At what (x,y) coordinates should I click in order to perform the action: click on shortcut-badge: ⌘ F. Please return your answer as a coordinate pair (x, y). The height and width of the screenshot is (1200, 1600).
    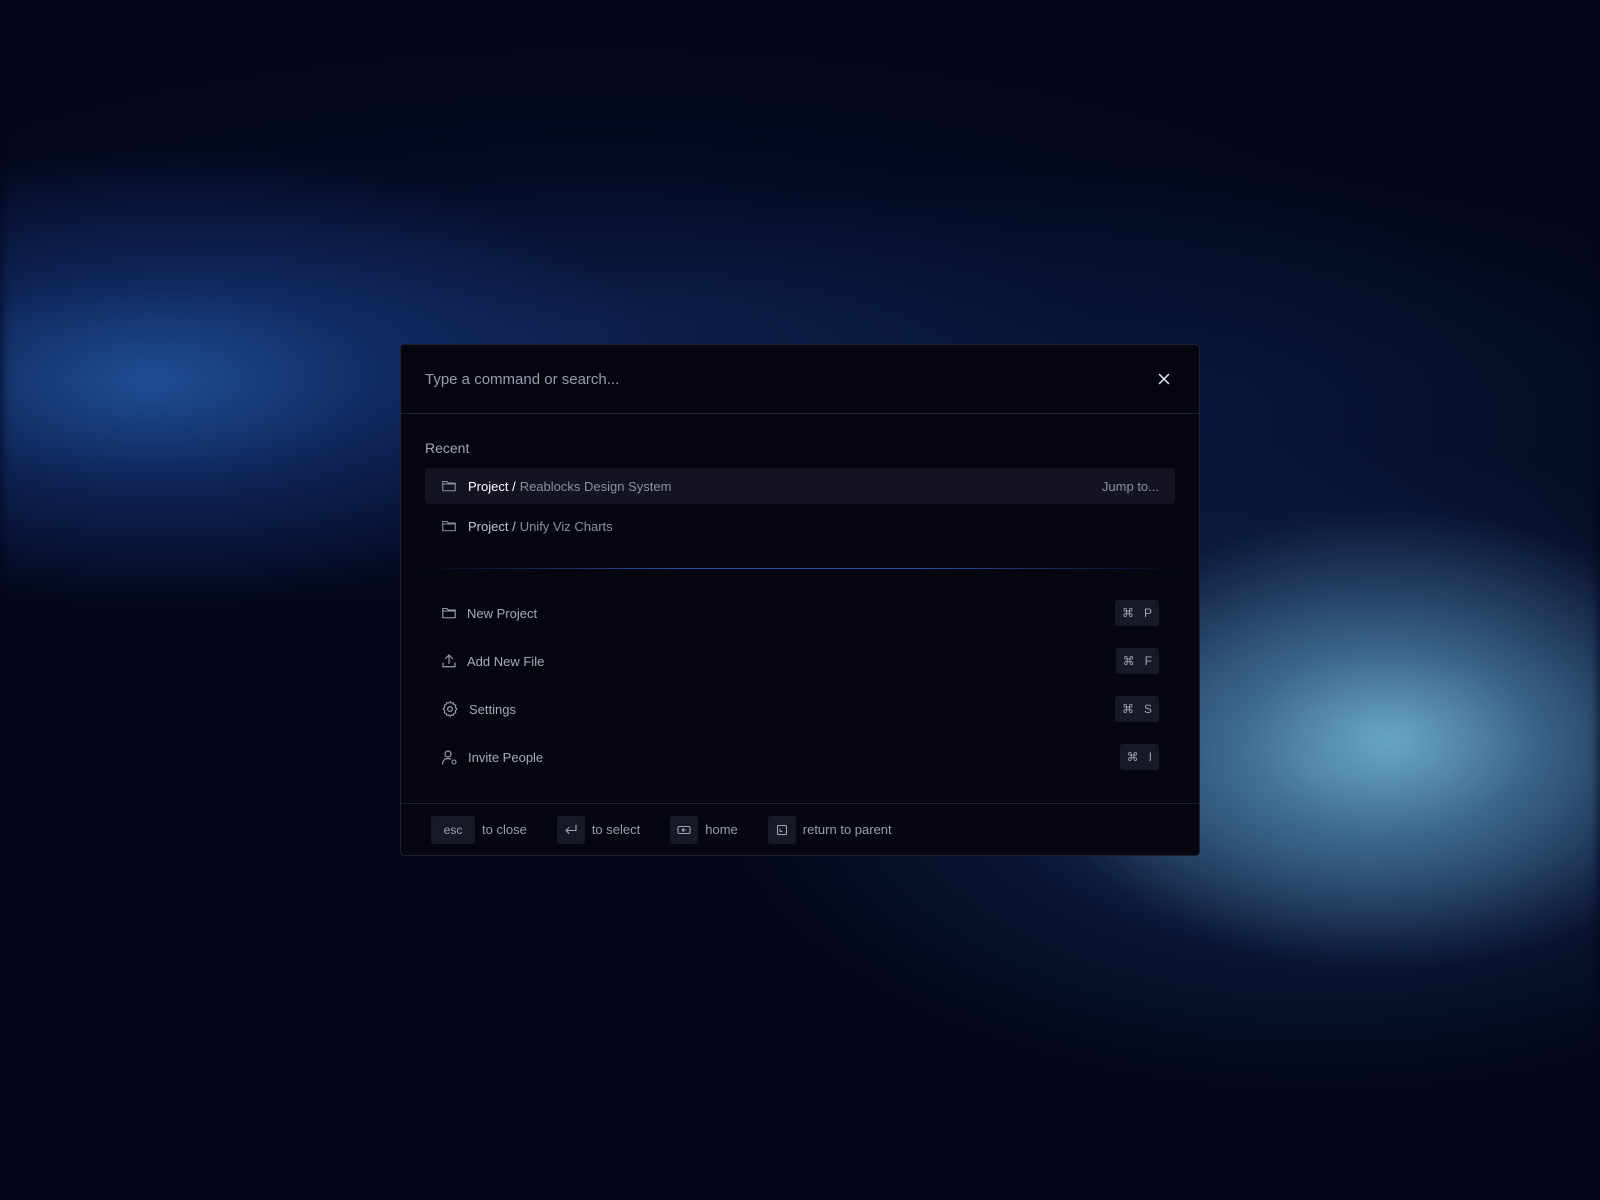
    Looking at the image, I should click on (1137, 661).